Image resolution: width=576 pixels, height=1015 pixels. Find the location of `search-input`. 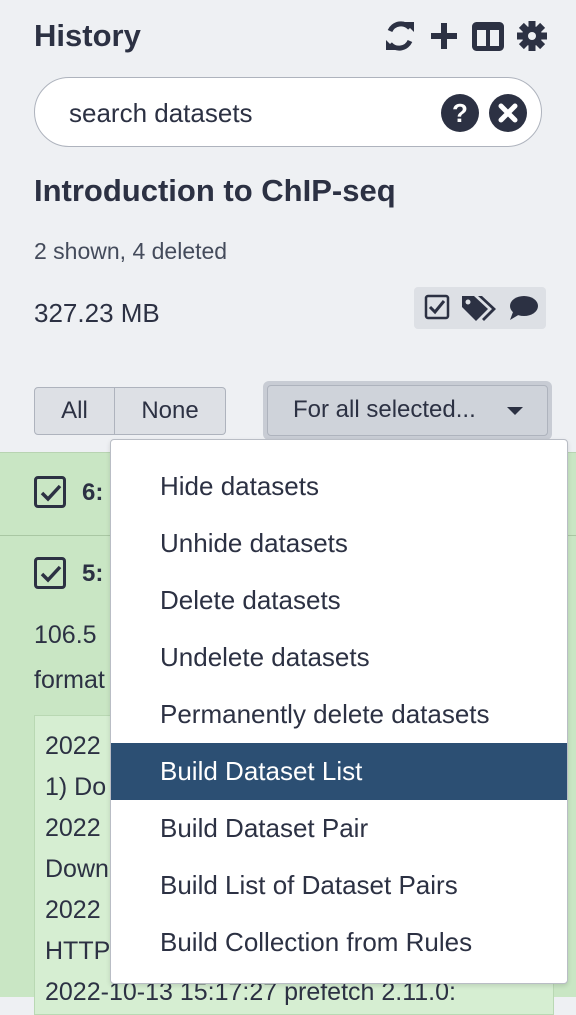

search-input is located at coordinates (259, 113).